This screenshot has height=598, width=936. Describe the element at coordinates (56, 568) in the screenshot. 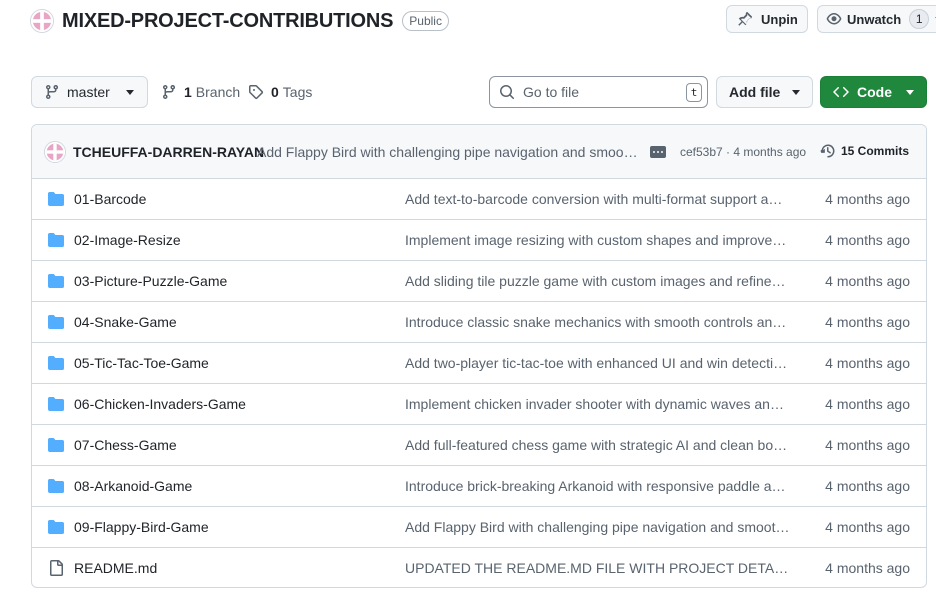

I see `file-icon` at that location.